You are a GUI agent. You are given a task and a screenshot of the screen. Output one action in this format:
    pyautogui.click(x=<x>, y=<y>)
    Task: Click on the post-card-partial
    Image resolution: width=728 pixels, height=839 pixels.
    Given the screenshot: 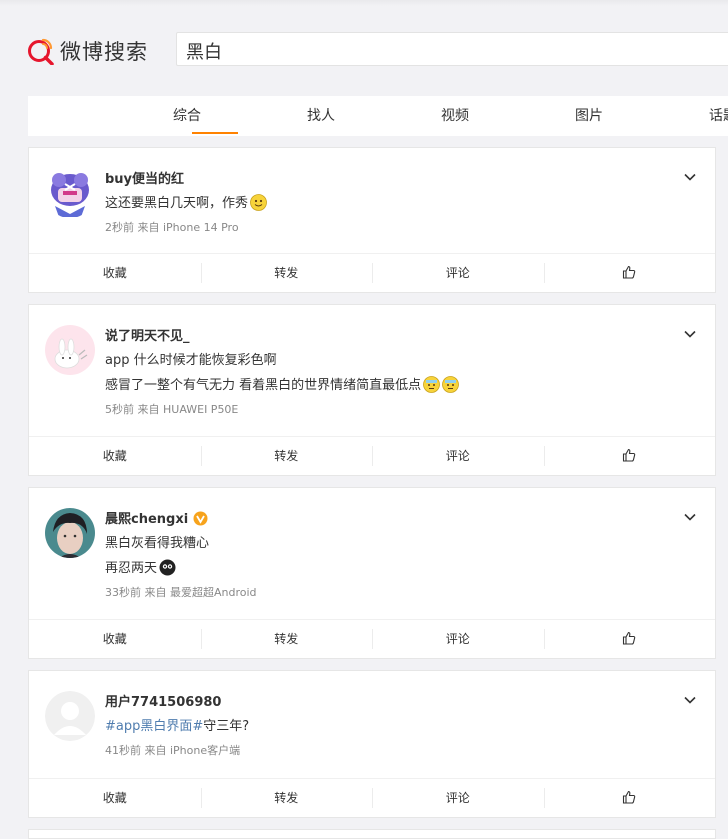 What is the action you would take?
    pyautogui.click(x=372, y=834)
    